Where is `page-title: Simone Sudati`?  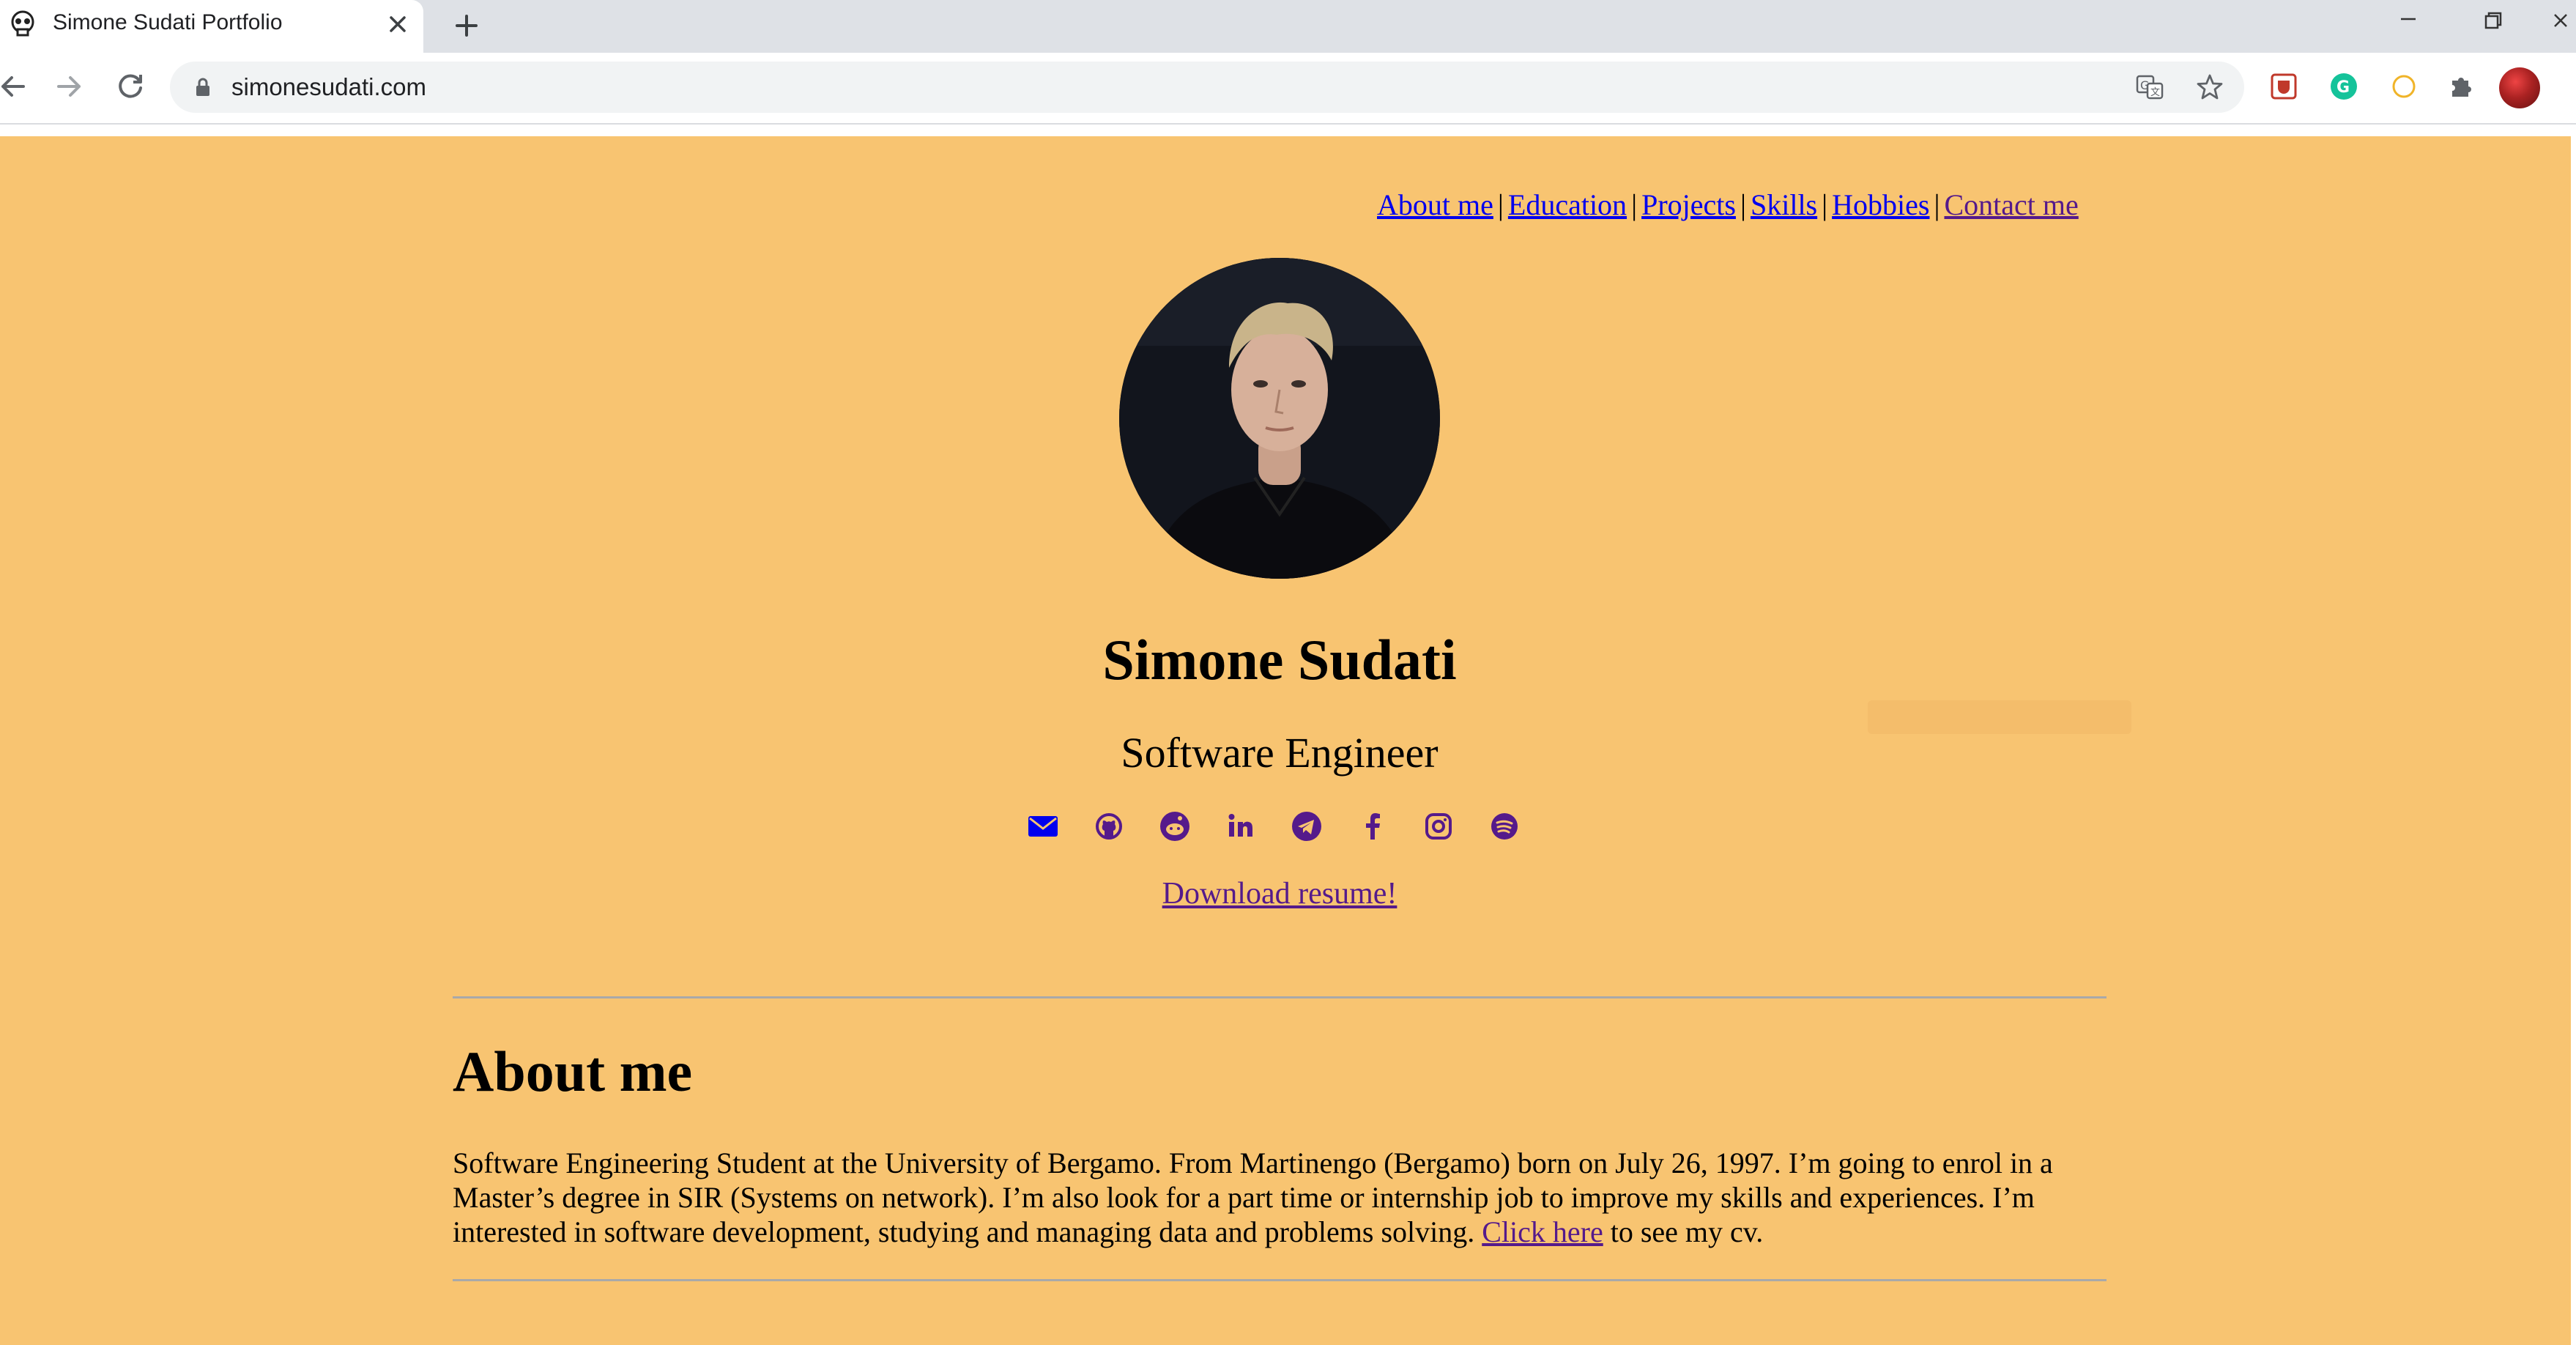 page-title: Simone Sudati is located at coordinates (1279, 660).